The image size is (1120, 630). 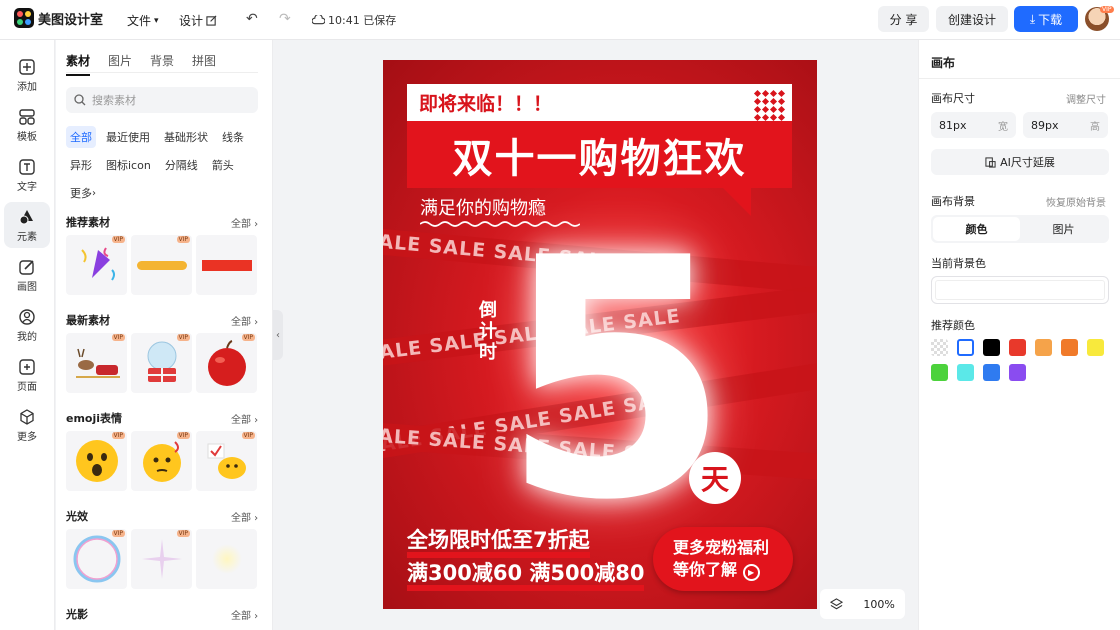 What do you see at coordinates (498, 543) in the screenshot?
I see `poster-promo-line1: 全场限时低至7折起` at bounding box center [498, 543].